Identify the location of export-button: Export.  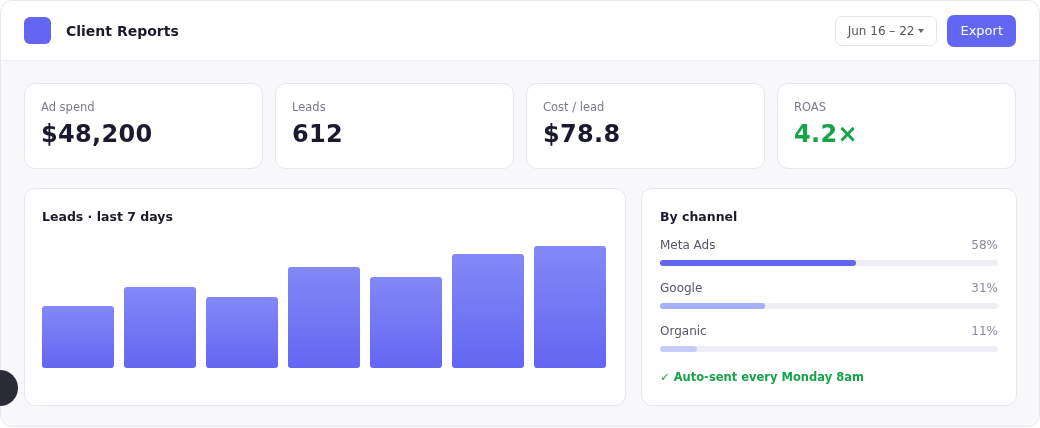
(981, 30).